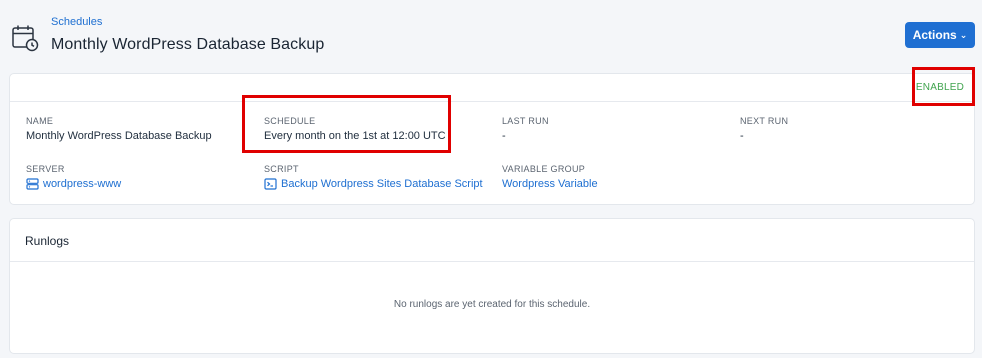 Image resolution: width=982 pixels, height=358 pixels. Describe the element at coordinates (504, 136) in the screenshot. I see `field-value-last-run: -` at that location.